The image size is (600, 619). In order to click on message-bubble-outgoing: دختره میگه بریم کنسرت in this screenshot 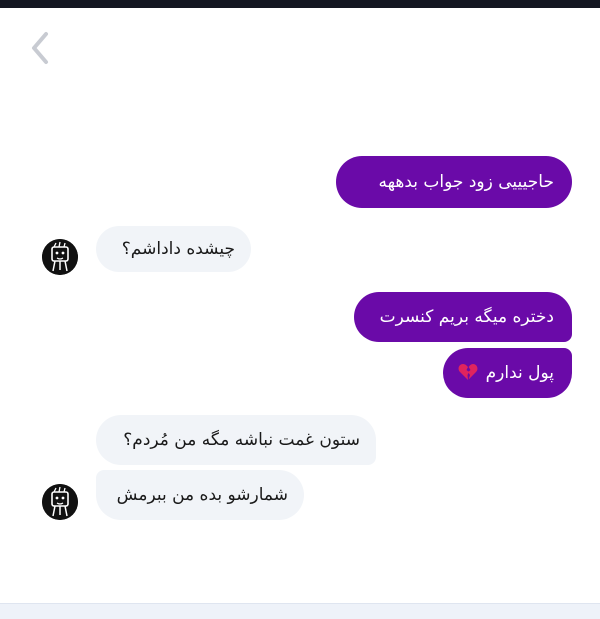, I will do `click(463, 317)`.